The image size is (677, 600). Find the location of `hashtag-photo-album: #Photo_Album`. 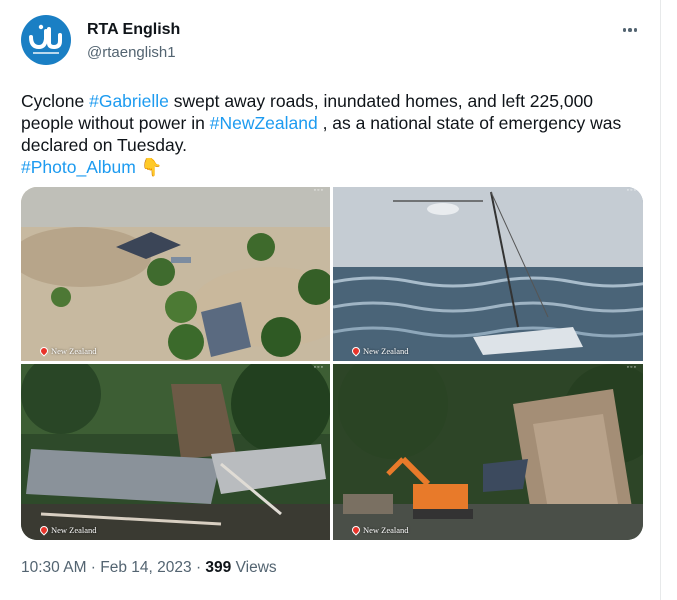

hashtag-photo-album: #Photo_Album is located at coordinates (78, 167).